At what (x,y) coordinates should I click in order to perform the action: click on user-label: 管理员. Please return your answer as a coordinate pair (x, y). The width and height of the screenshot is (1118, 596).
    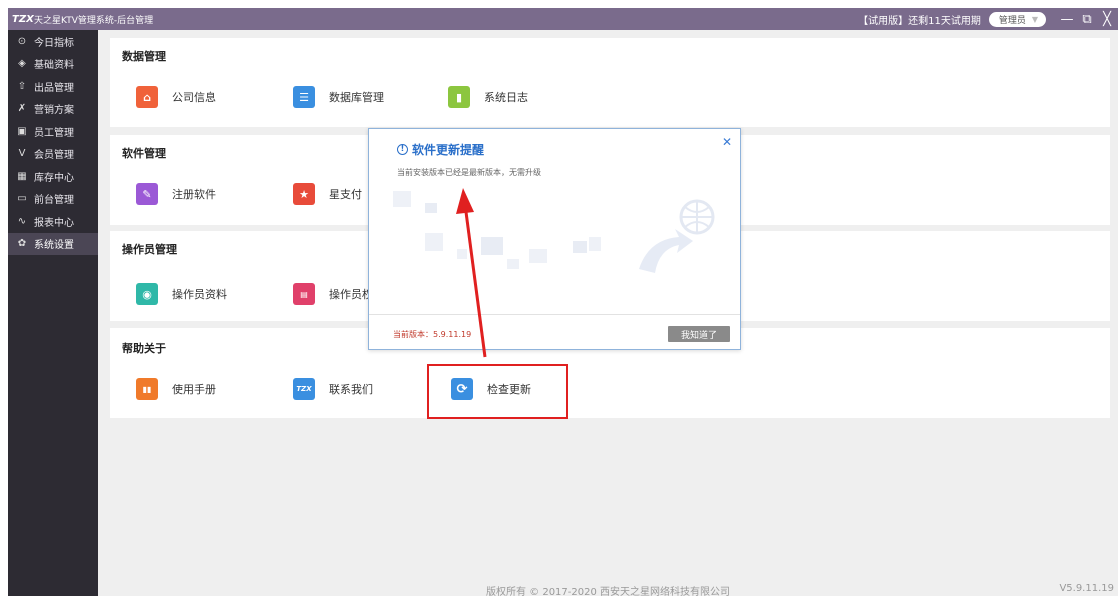
    Looking at the image, I should click on (1012, 20).